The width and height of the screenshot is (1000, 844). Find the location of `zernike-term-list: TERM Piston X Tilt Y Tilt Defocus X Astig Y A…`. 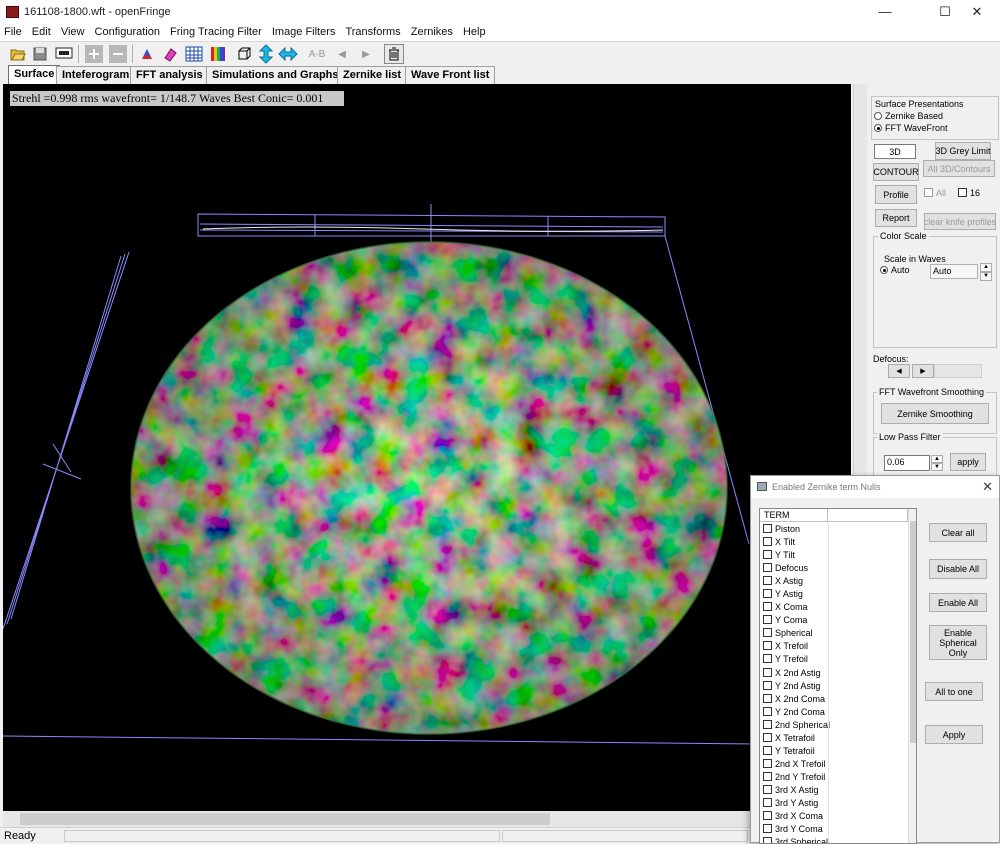

zernike-term-list: TERM Piston X Tilt Y Tilt Defocus X Astig Y A… is located at coordinates (838, 676).